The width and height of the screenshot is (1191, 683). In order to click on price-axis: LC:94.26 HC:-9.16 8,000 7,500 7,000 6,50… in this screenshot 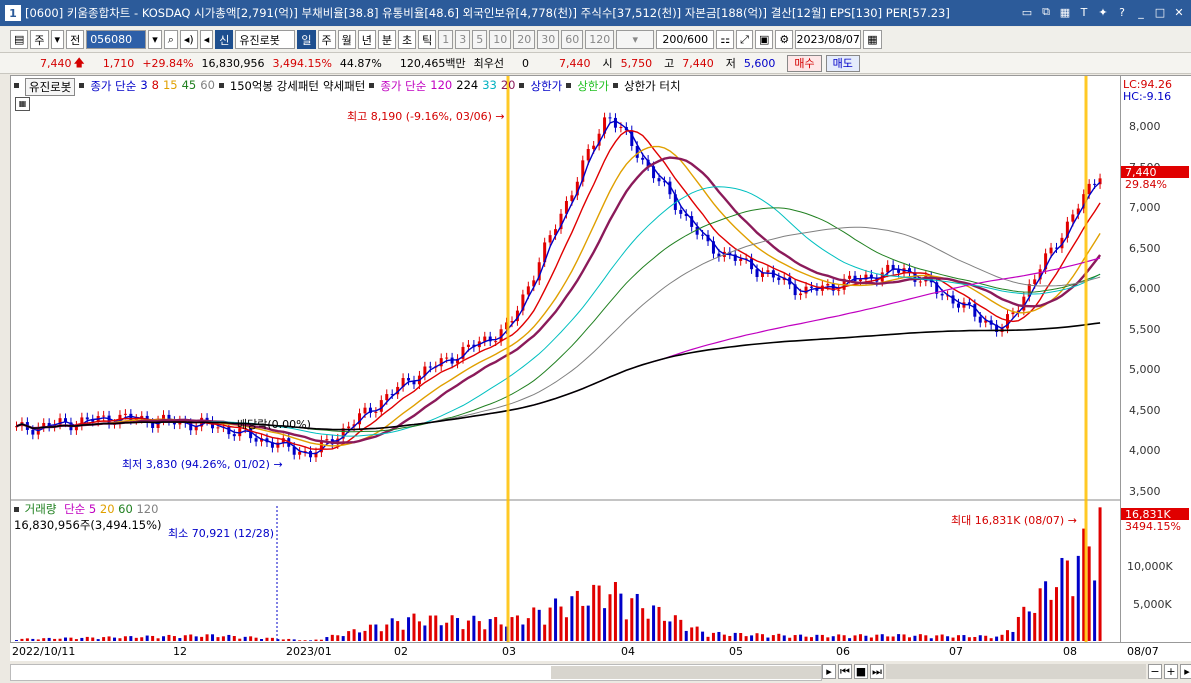, I will do `click(1156, 359)`.